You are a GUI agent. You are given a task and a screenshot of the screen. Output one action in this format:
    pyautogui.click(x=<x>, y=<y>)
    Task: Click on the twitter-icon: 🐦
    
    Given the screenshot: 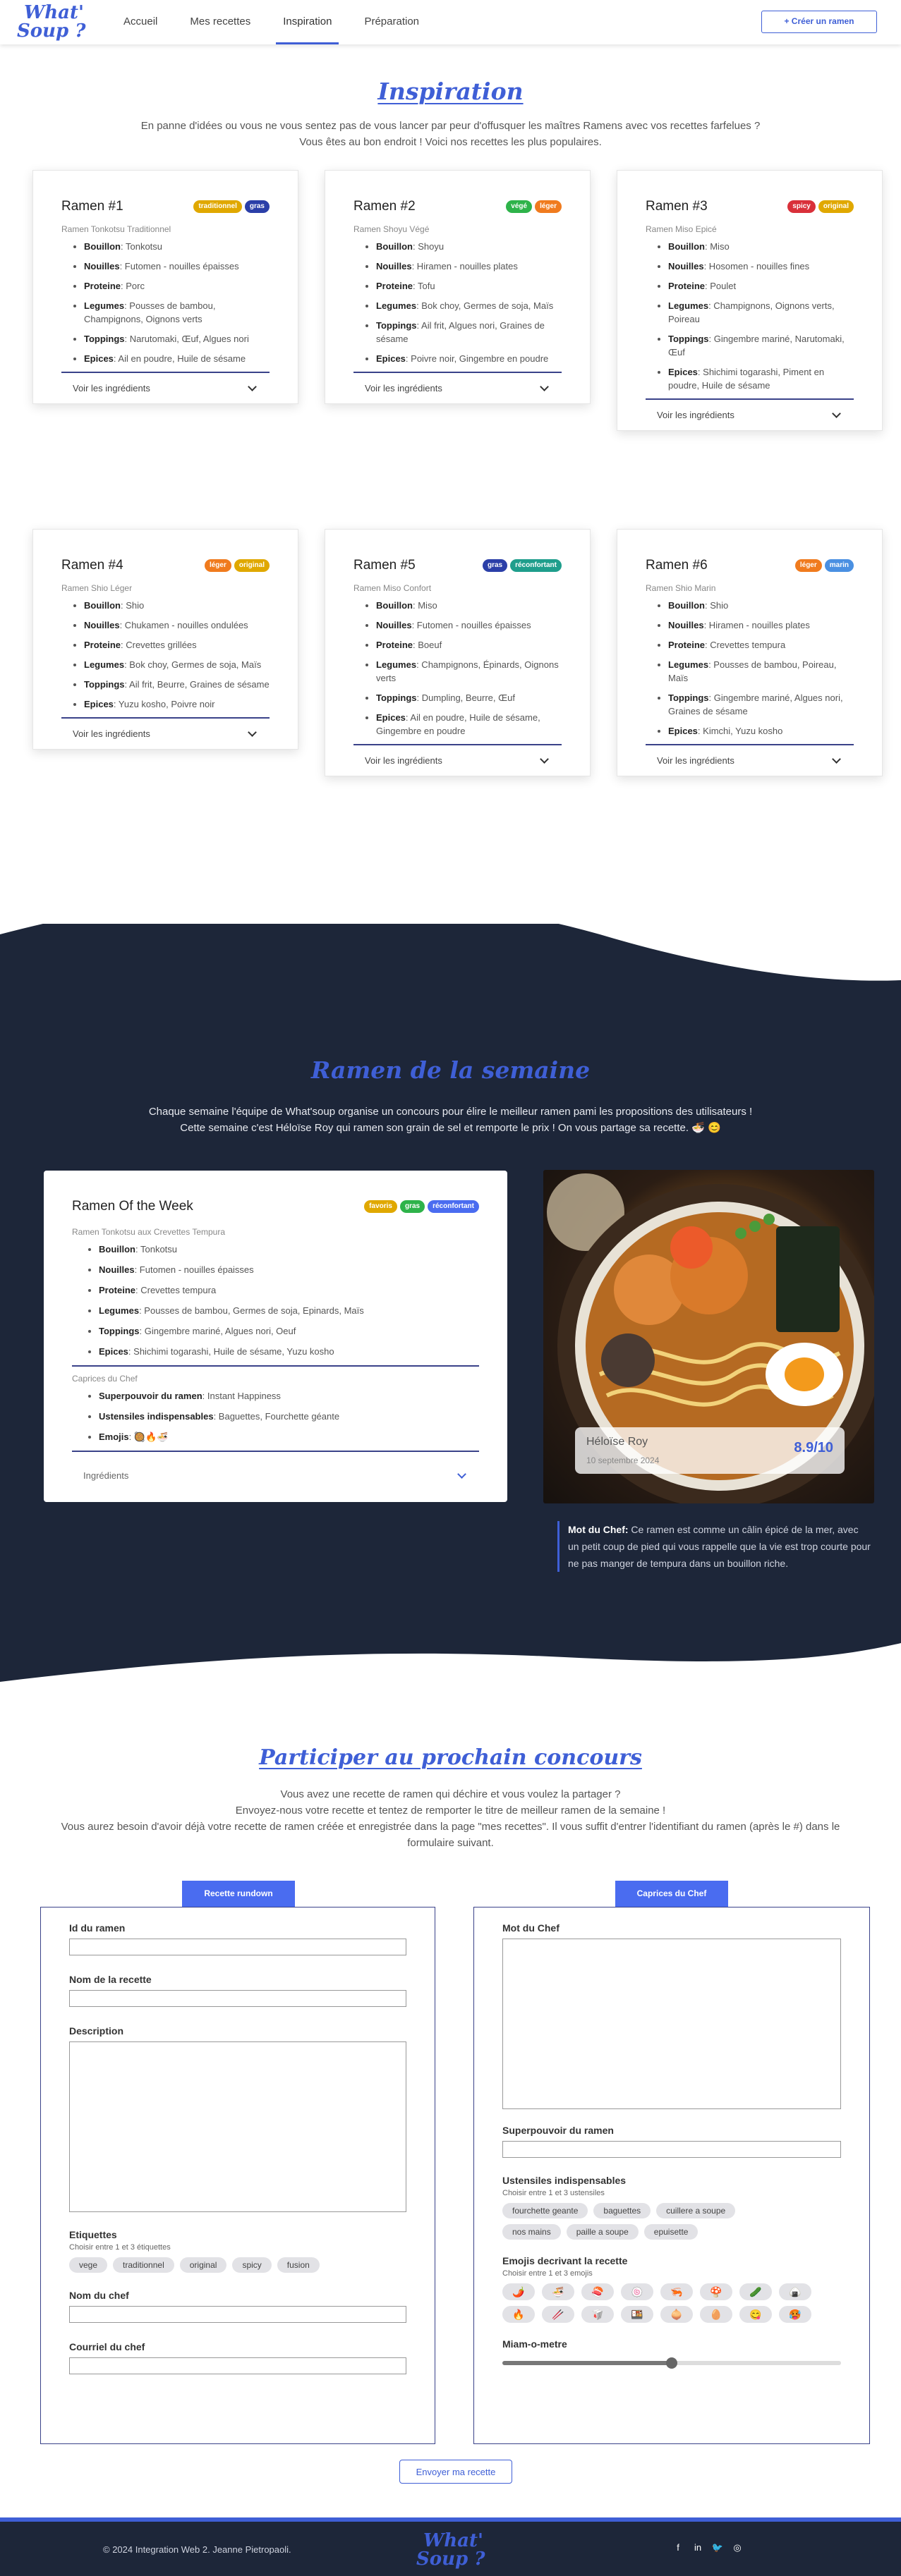 What is the action you would take?
    pyautogui.click(x=717, y=2547)
    